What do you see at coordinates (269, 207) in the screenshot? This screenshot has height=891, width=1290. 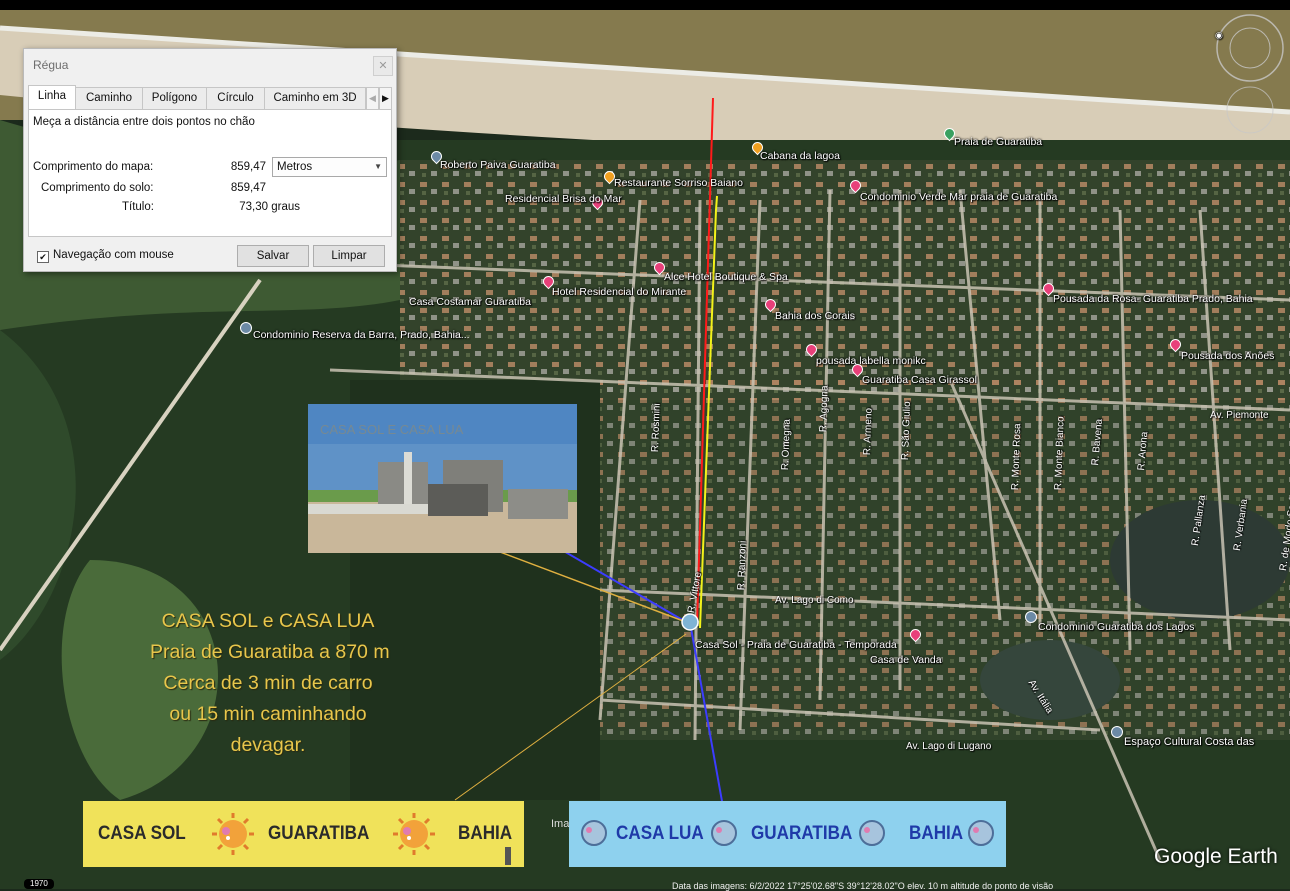 I see `heading-value: 73,30 graus` at bounding box center [269, 207].